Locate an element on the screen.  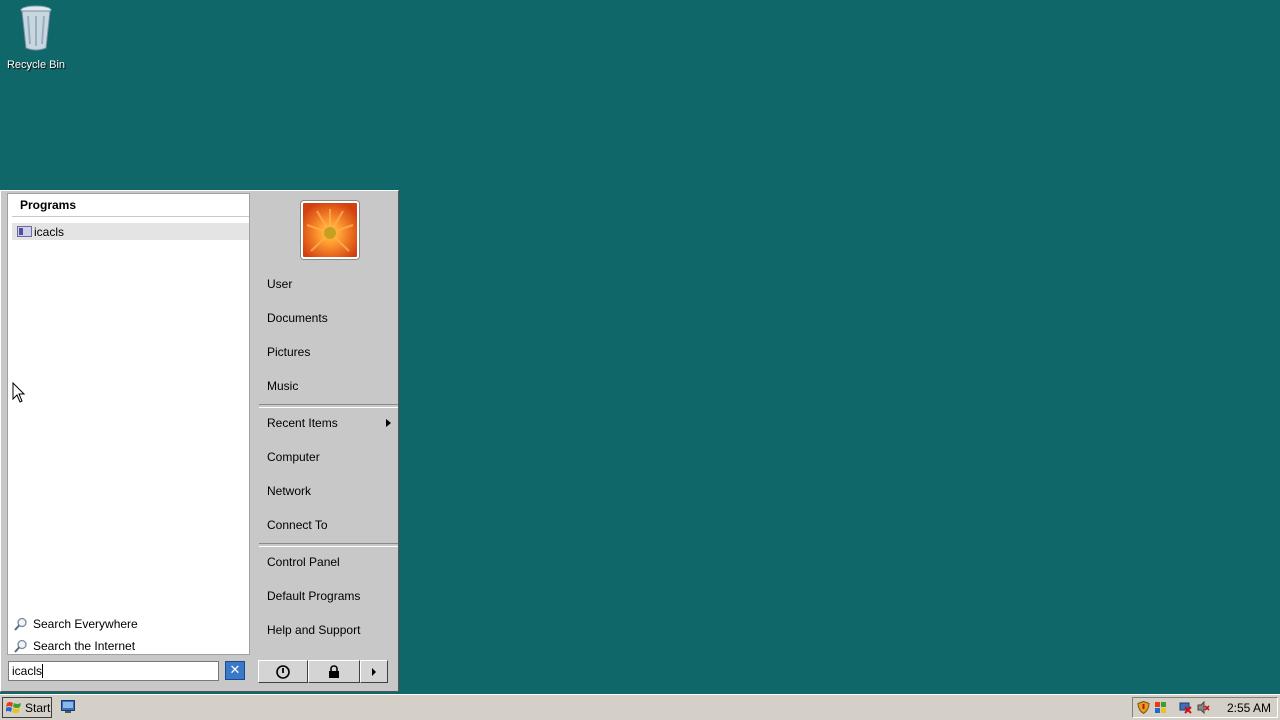
power-button is located at coordinates (283, 671).